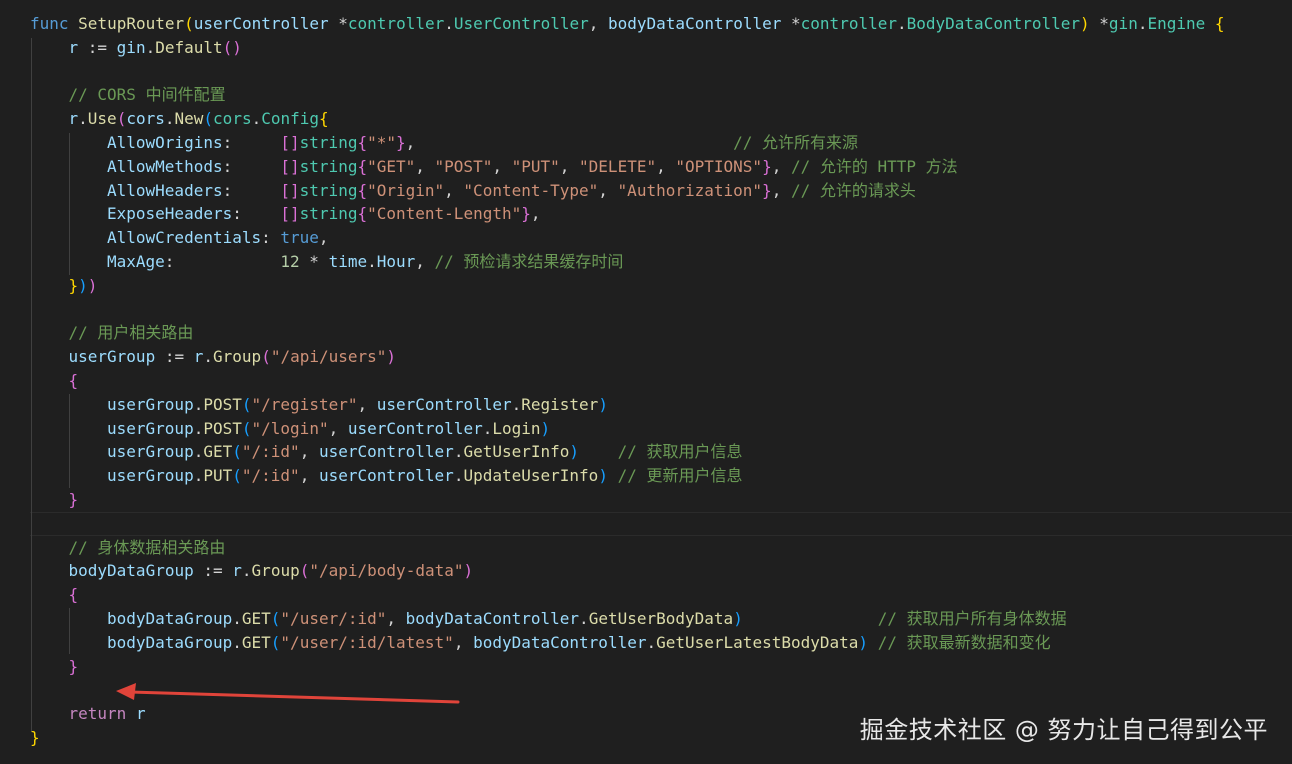  Describe the element at coordinates (1063, 730) in the screenshot. I see `watermark: 掘金技术社区 @ 努力让自己得到公平` at that location.